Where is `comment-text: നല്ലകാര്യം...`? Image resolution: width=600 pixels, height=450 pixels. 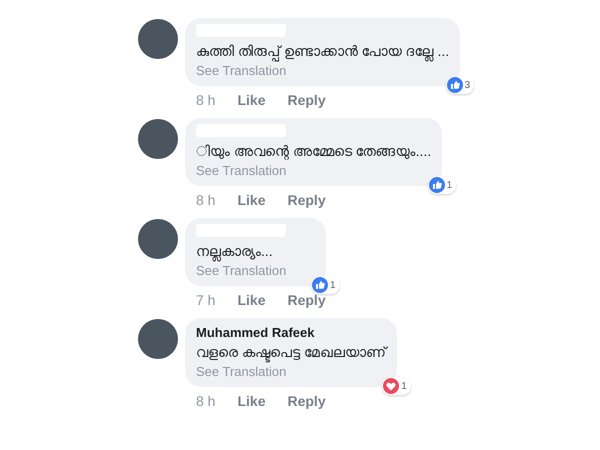 comment-text: നല്ലകാര്യം... is located at coordinates (255, 251).